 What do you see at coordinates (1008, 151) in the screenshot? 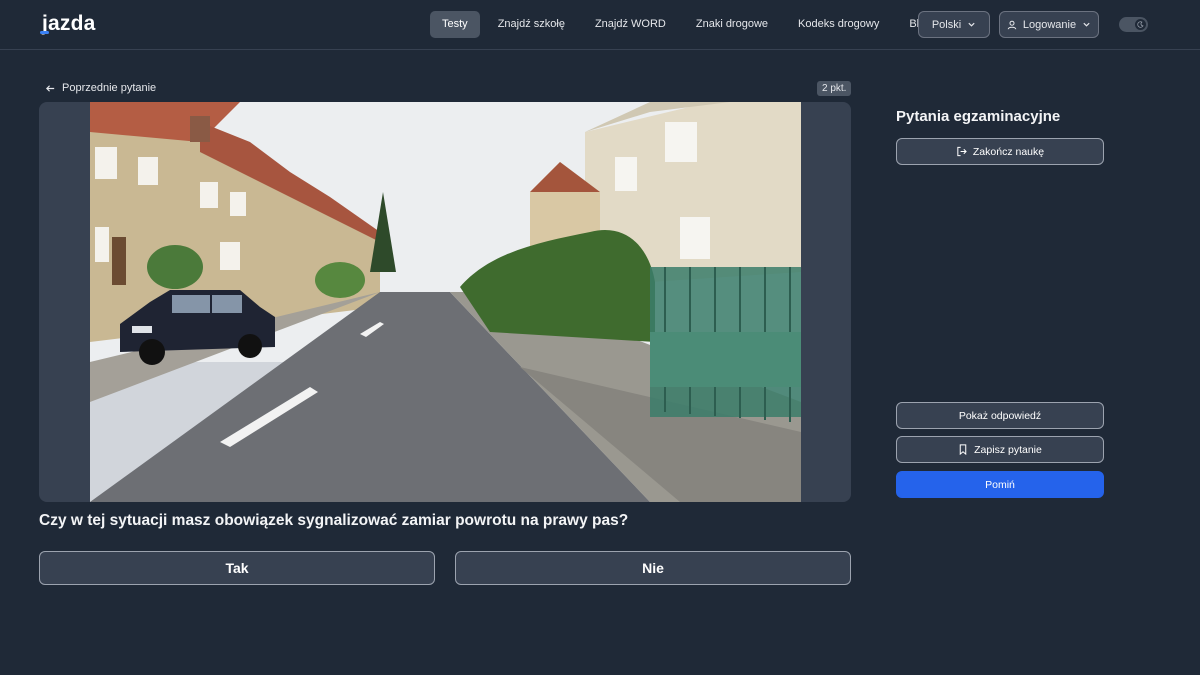
I see `finish-learning-label: Zakończ naukę` at bounding box center [1008, 151].